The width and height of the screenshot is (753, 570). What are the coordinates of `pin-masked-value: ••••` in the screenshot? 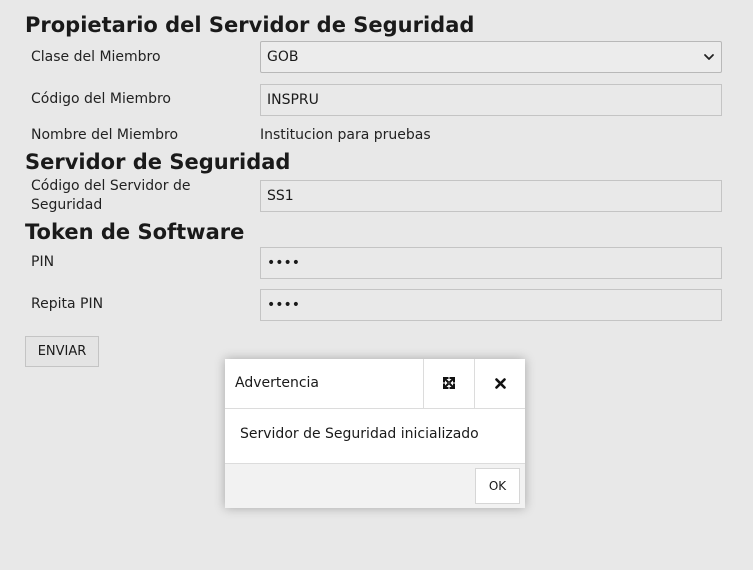 It's located at (284, 263).